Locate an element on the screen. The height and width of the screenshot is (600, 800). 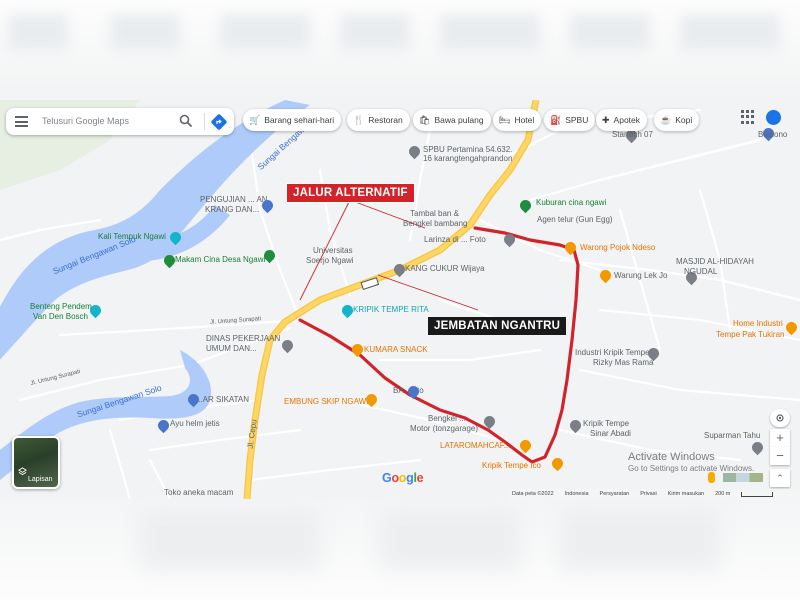
callout-bridge: JEMBATAN NGANTRU is located at coordinates (497, 326).